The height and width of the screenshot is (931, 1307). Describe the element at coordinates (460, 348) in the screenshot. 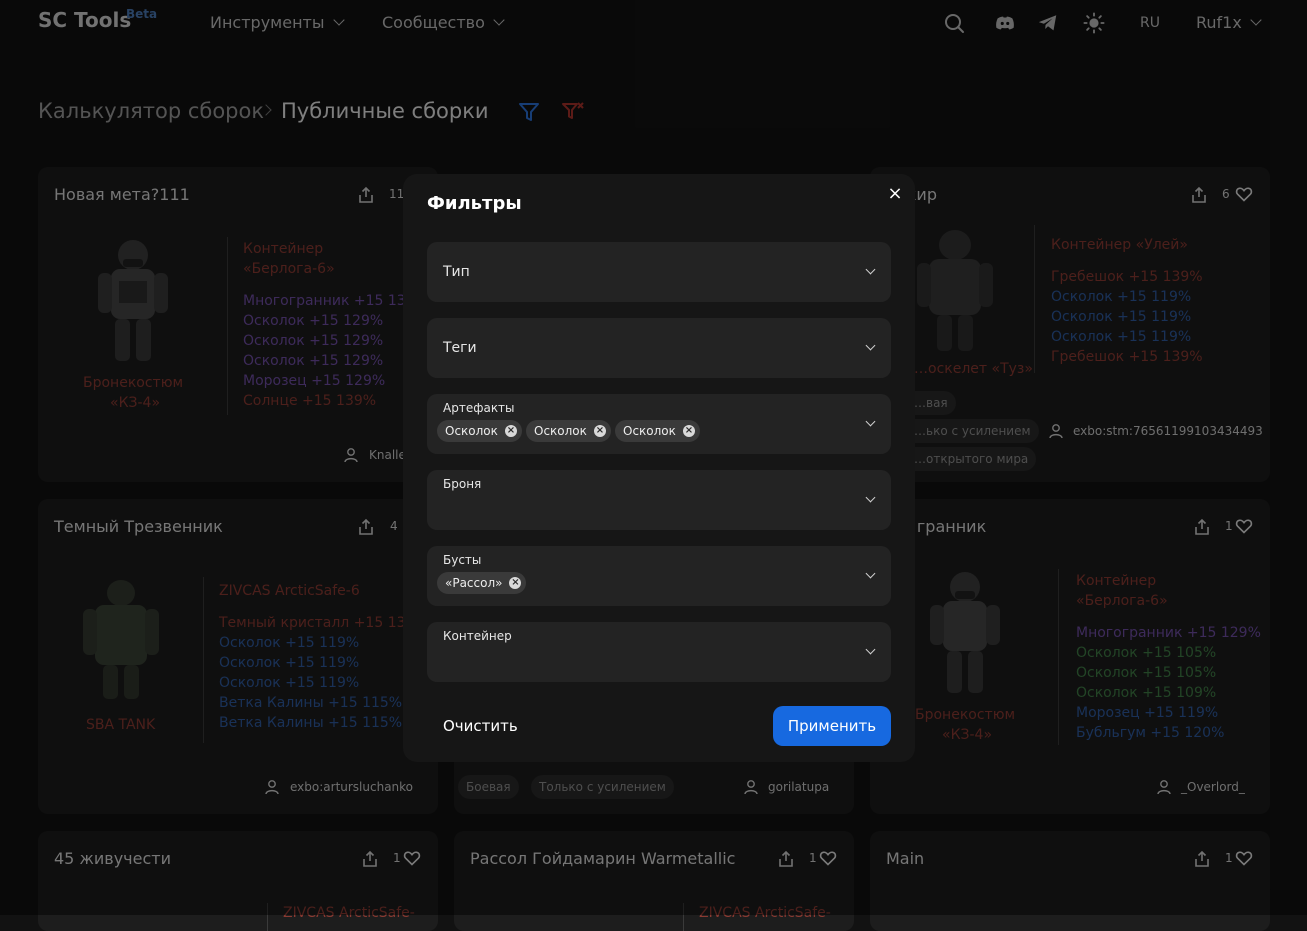

I see `field-label: Теги` at that location.